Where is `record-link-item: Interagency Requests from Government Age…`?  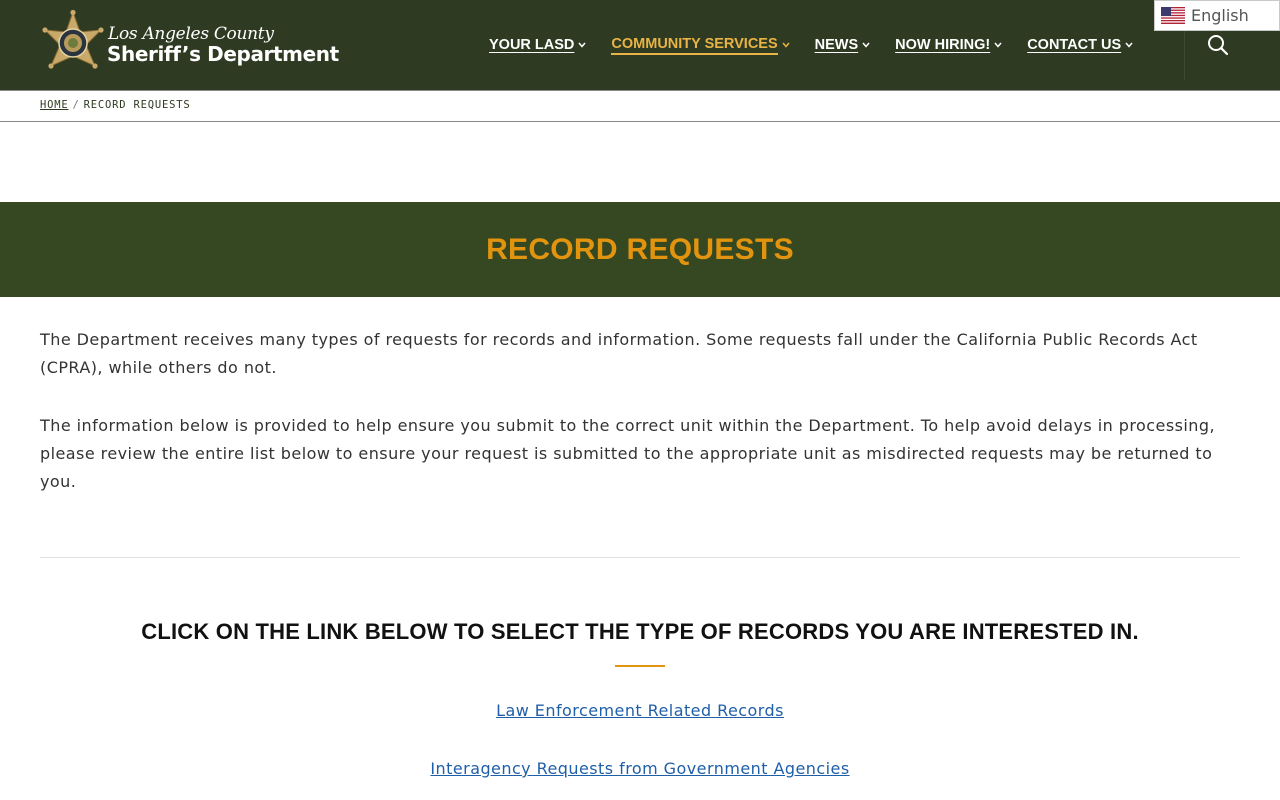 record-link-item: Interagency Requests from Government Age… is located at coordinates (640, 768).